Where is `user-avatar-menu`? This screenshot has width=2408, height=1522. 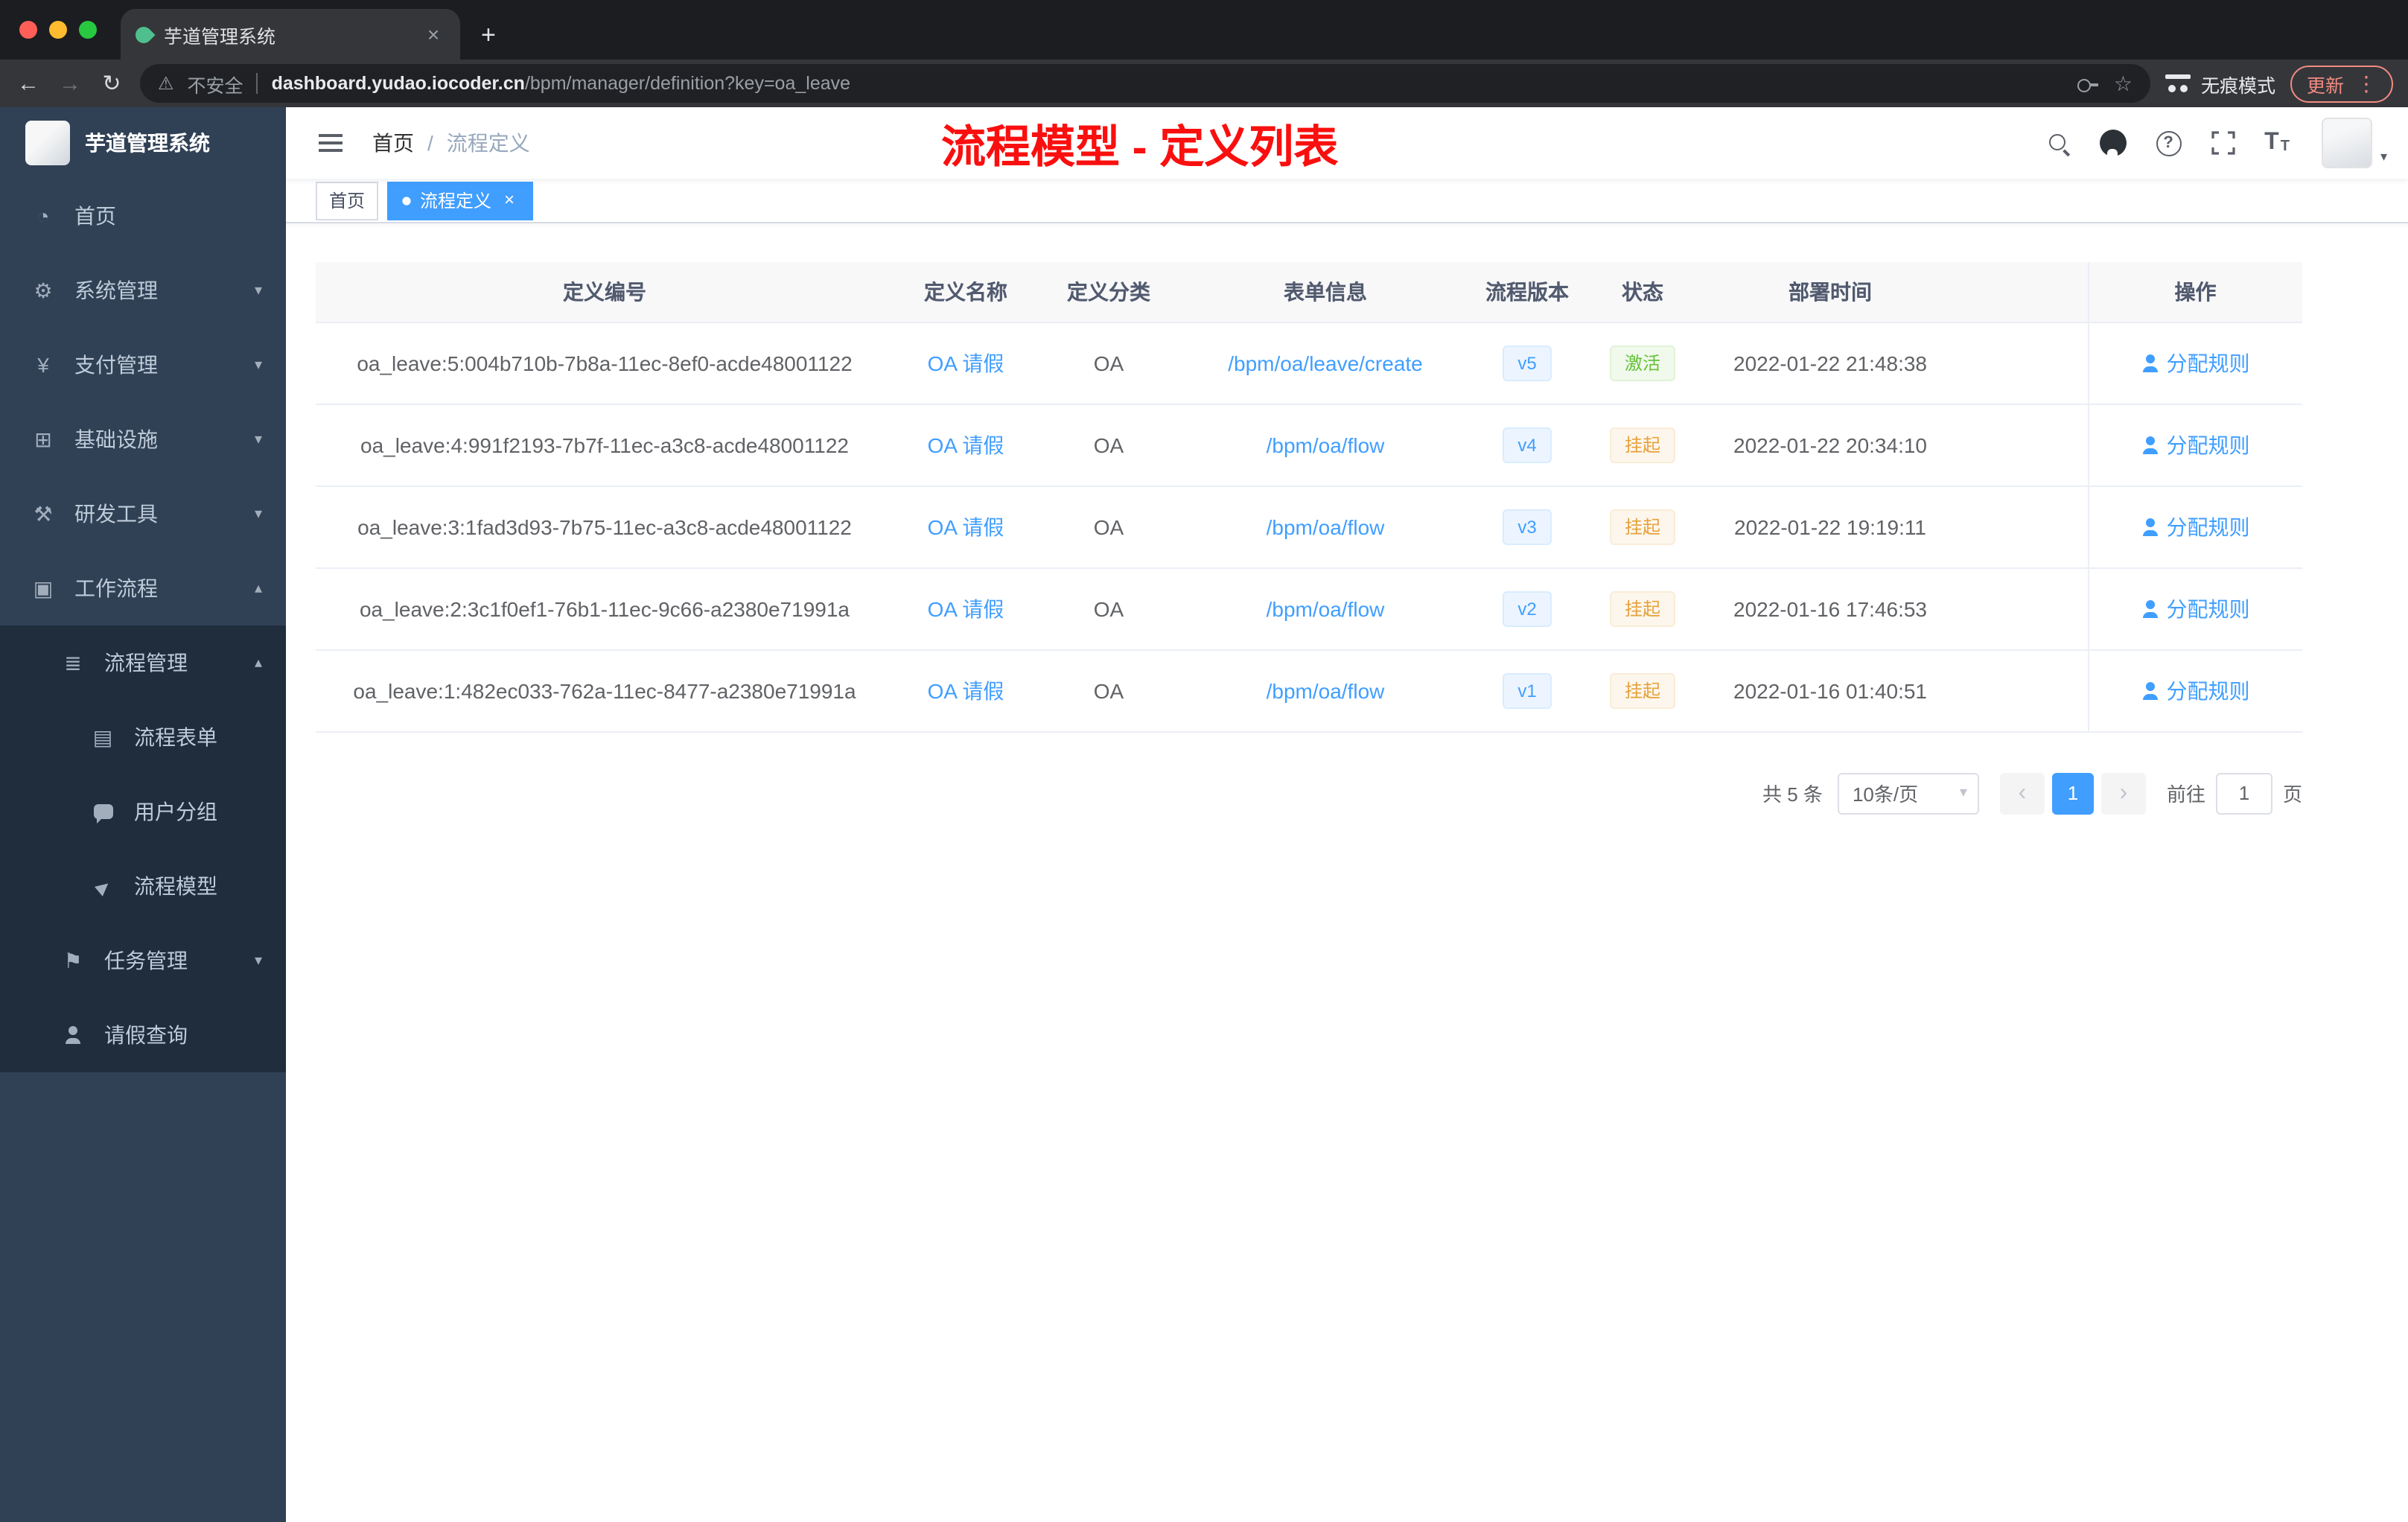 user-avatar-menu is located at coordinates (2354, 143).